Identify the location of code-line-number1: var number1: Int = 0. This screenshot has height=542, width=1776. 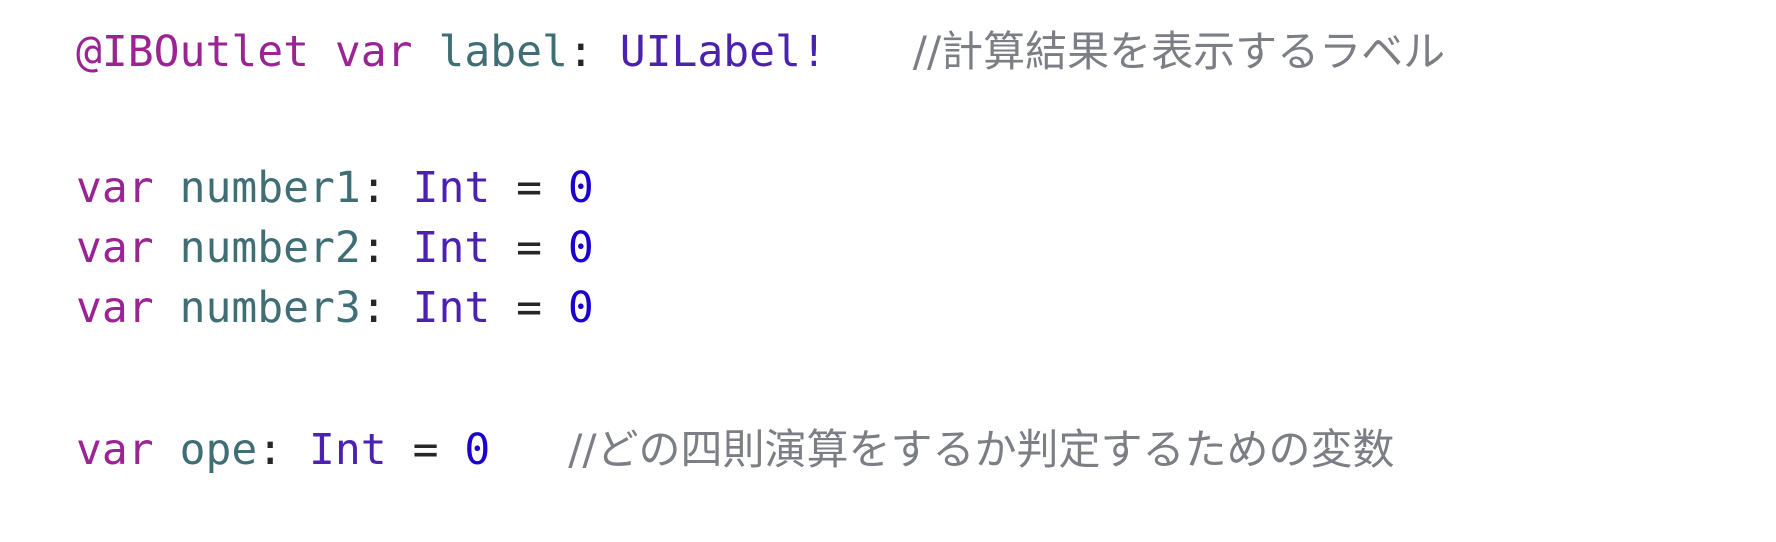
(335, 188).